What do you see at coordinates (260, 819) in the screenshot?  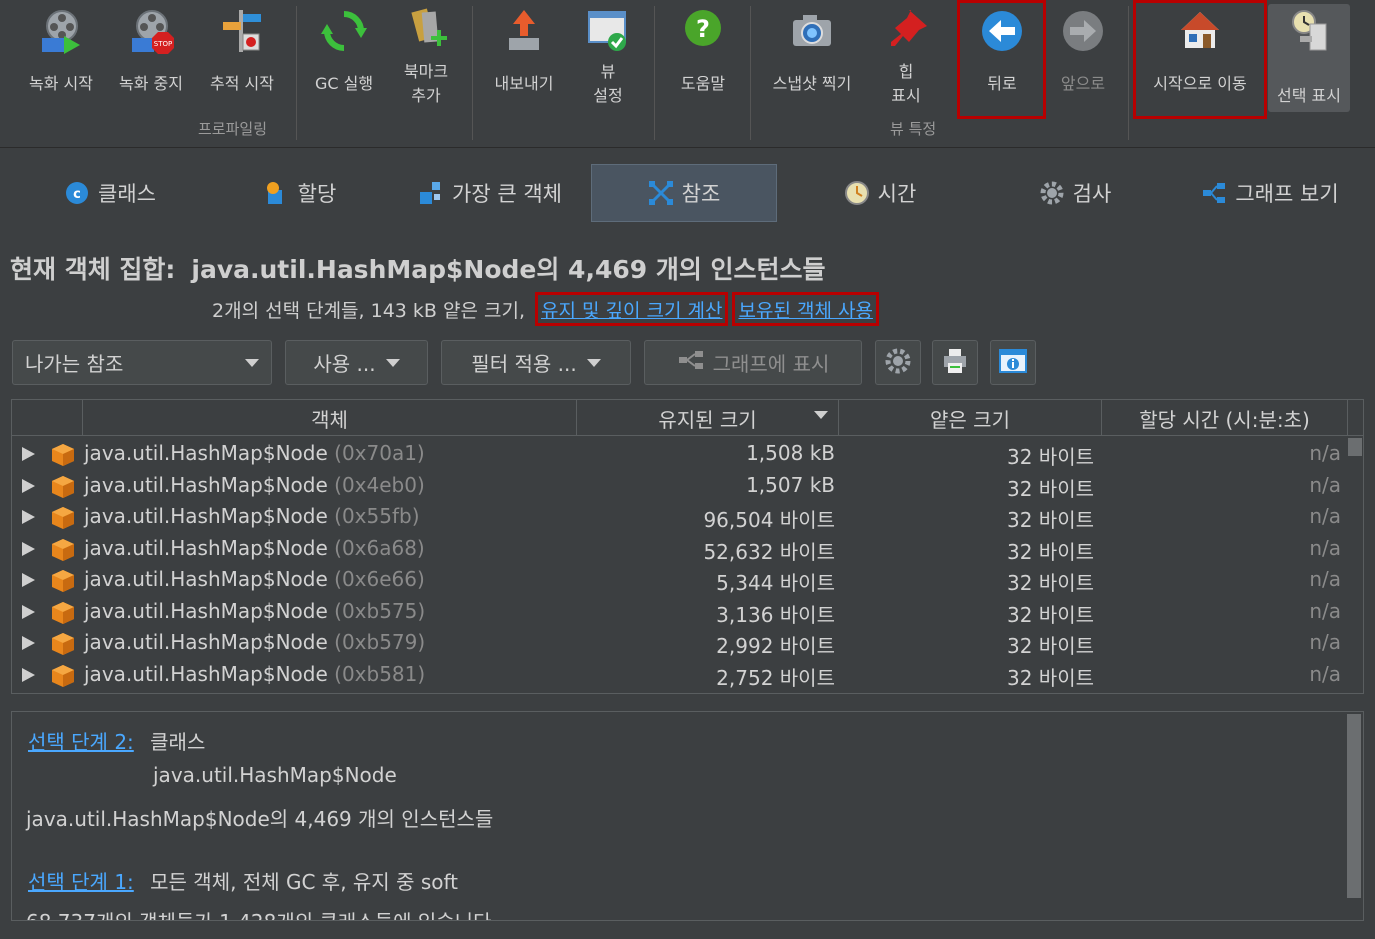 I see `selection-step-2-description: java.util.HashMap$Node의 4,469 개의 인스턴스들` at bounding box center [260, 819].